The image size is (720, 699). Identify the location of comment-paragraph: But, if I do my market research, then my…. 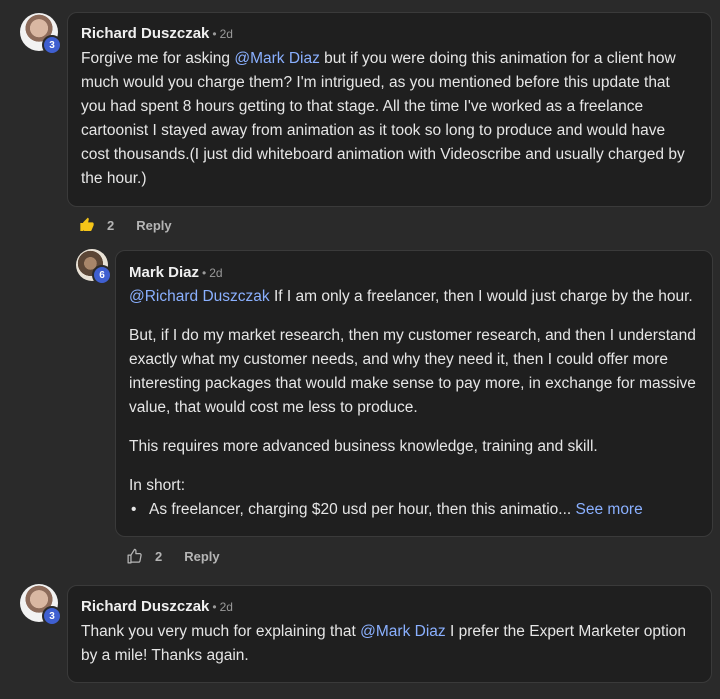
(412, 371).